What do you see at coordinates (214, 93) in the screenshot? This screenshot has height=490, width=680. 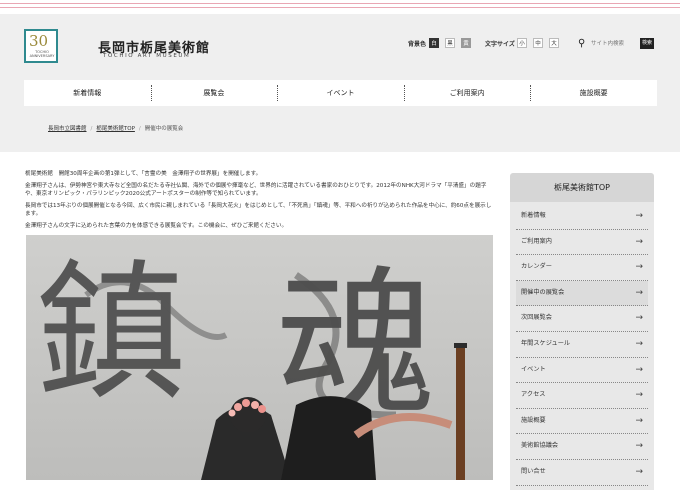 I see `nav-exhibitions: 展覧会` at bounding box center [214, 93].